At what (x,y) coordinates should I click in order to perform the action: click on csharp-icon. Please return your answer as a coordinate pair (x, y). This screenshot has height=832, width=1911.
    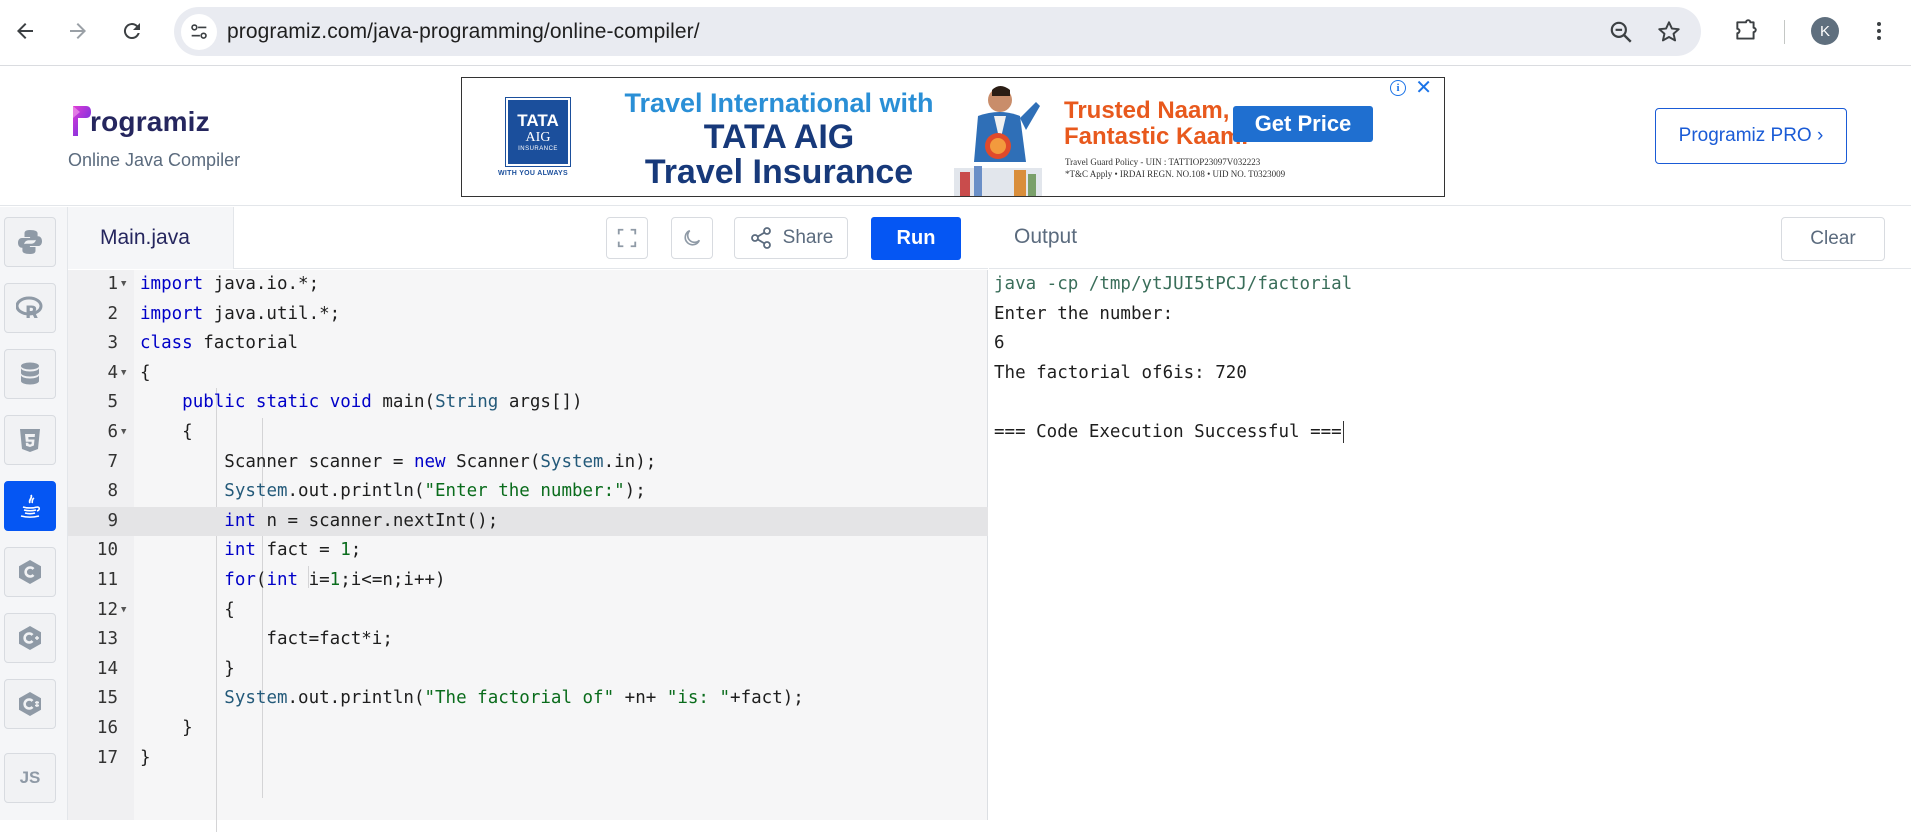
    Looking at the image, I should click on (30, 704).